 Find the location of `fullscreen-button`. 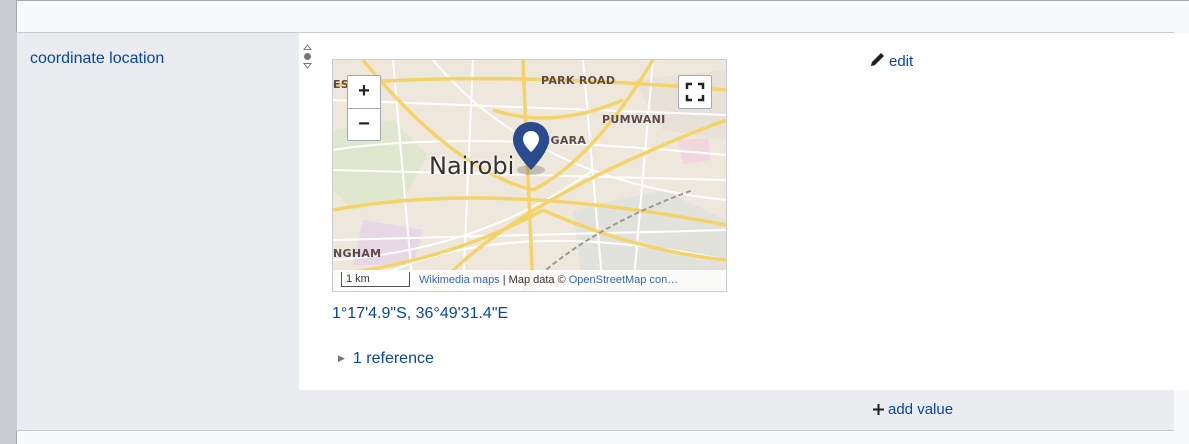

fullscreen-button is located at coordinates (695, 92).